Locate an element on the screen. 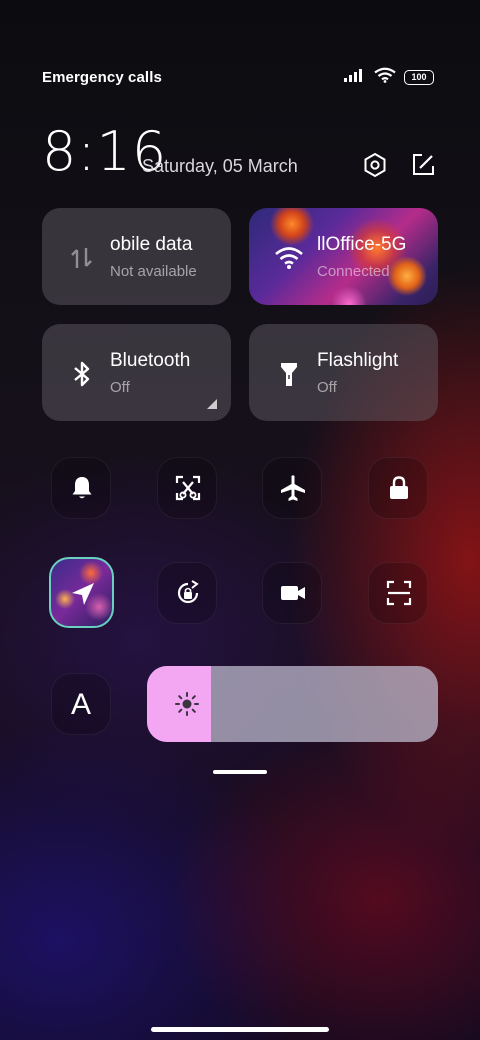 The height and width of the screenshot is (1040, 480). toggle-scanner is located at coordinates (398, 593).